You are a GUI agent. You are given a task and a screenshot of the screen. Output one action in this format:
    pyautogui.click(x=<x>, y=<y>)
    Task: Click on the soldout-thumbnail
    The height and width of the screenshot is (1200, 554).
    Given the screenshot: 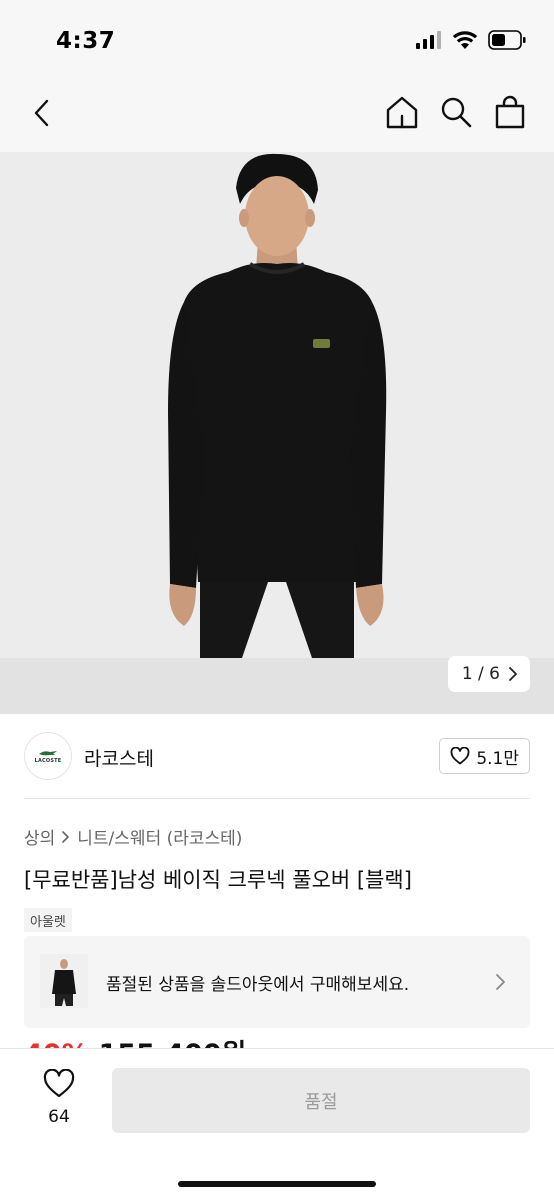 What is the action you would take?
    pyautogui.click(x=64, y=981)
    